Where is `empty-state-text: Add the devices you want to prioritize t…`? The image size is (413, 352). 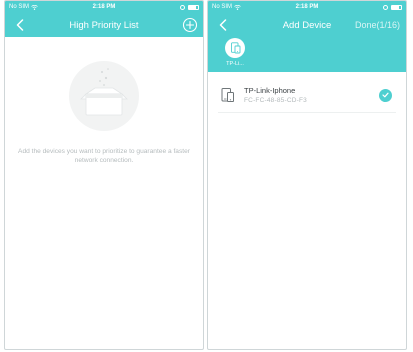
empty-state-text: Add the devices you want to prioritize t… is located at coordinates (104, 156).